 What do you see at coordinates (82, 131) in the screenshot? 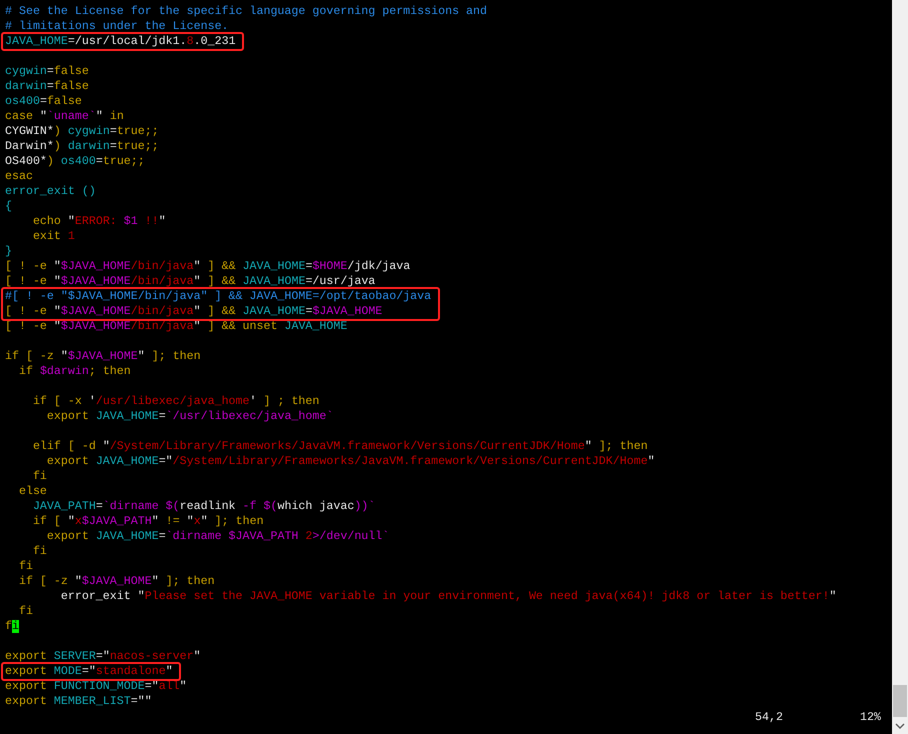
I see `code-line: CYGWIN*) cygwin=true;;` at bounding box center [82, 131].